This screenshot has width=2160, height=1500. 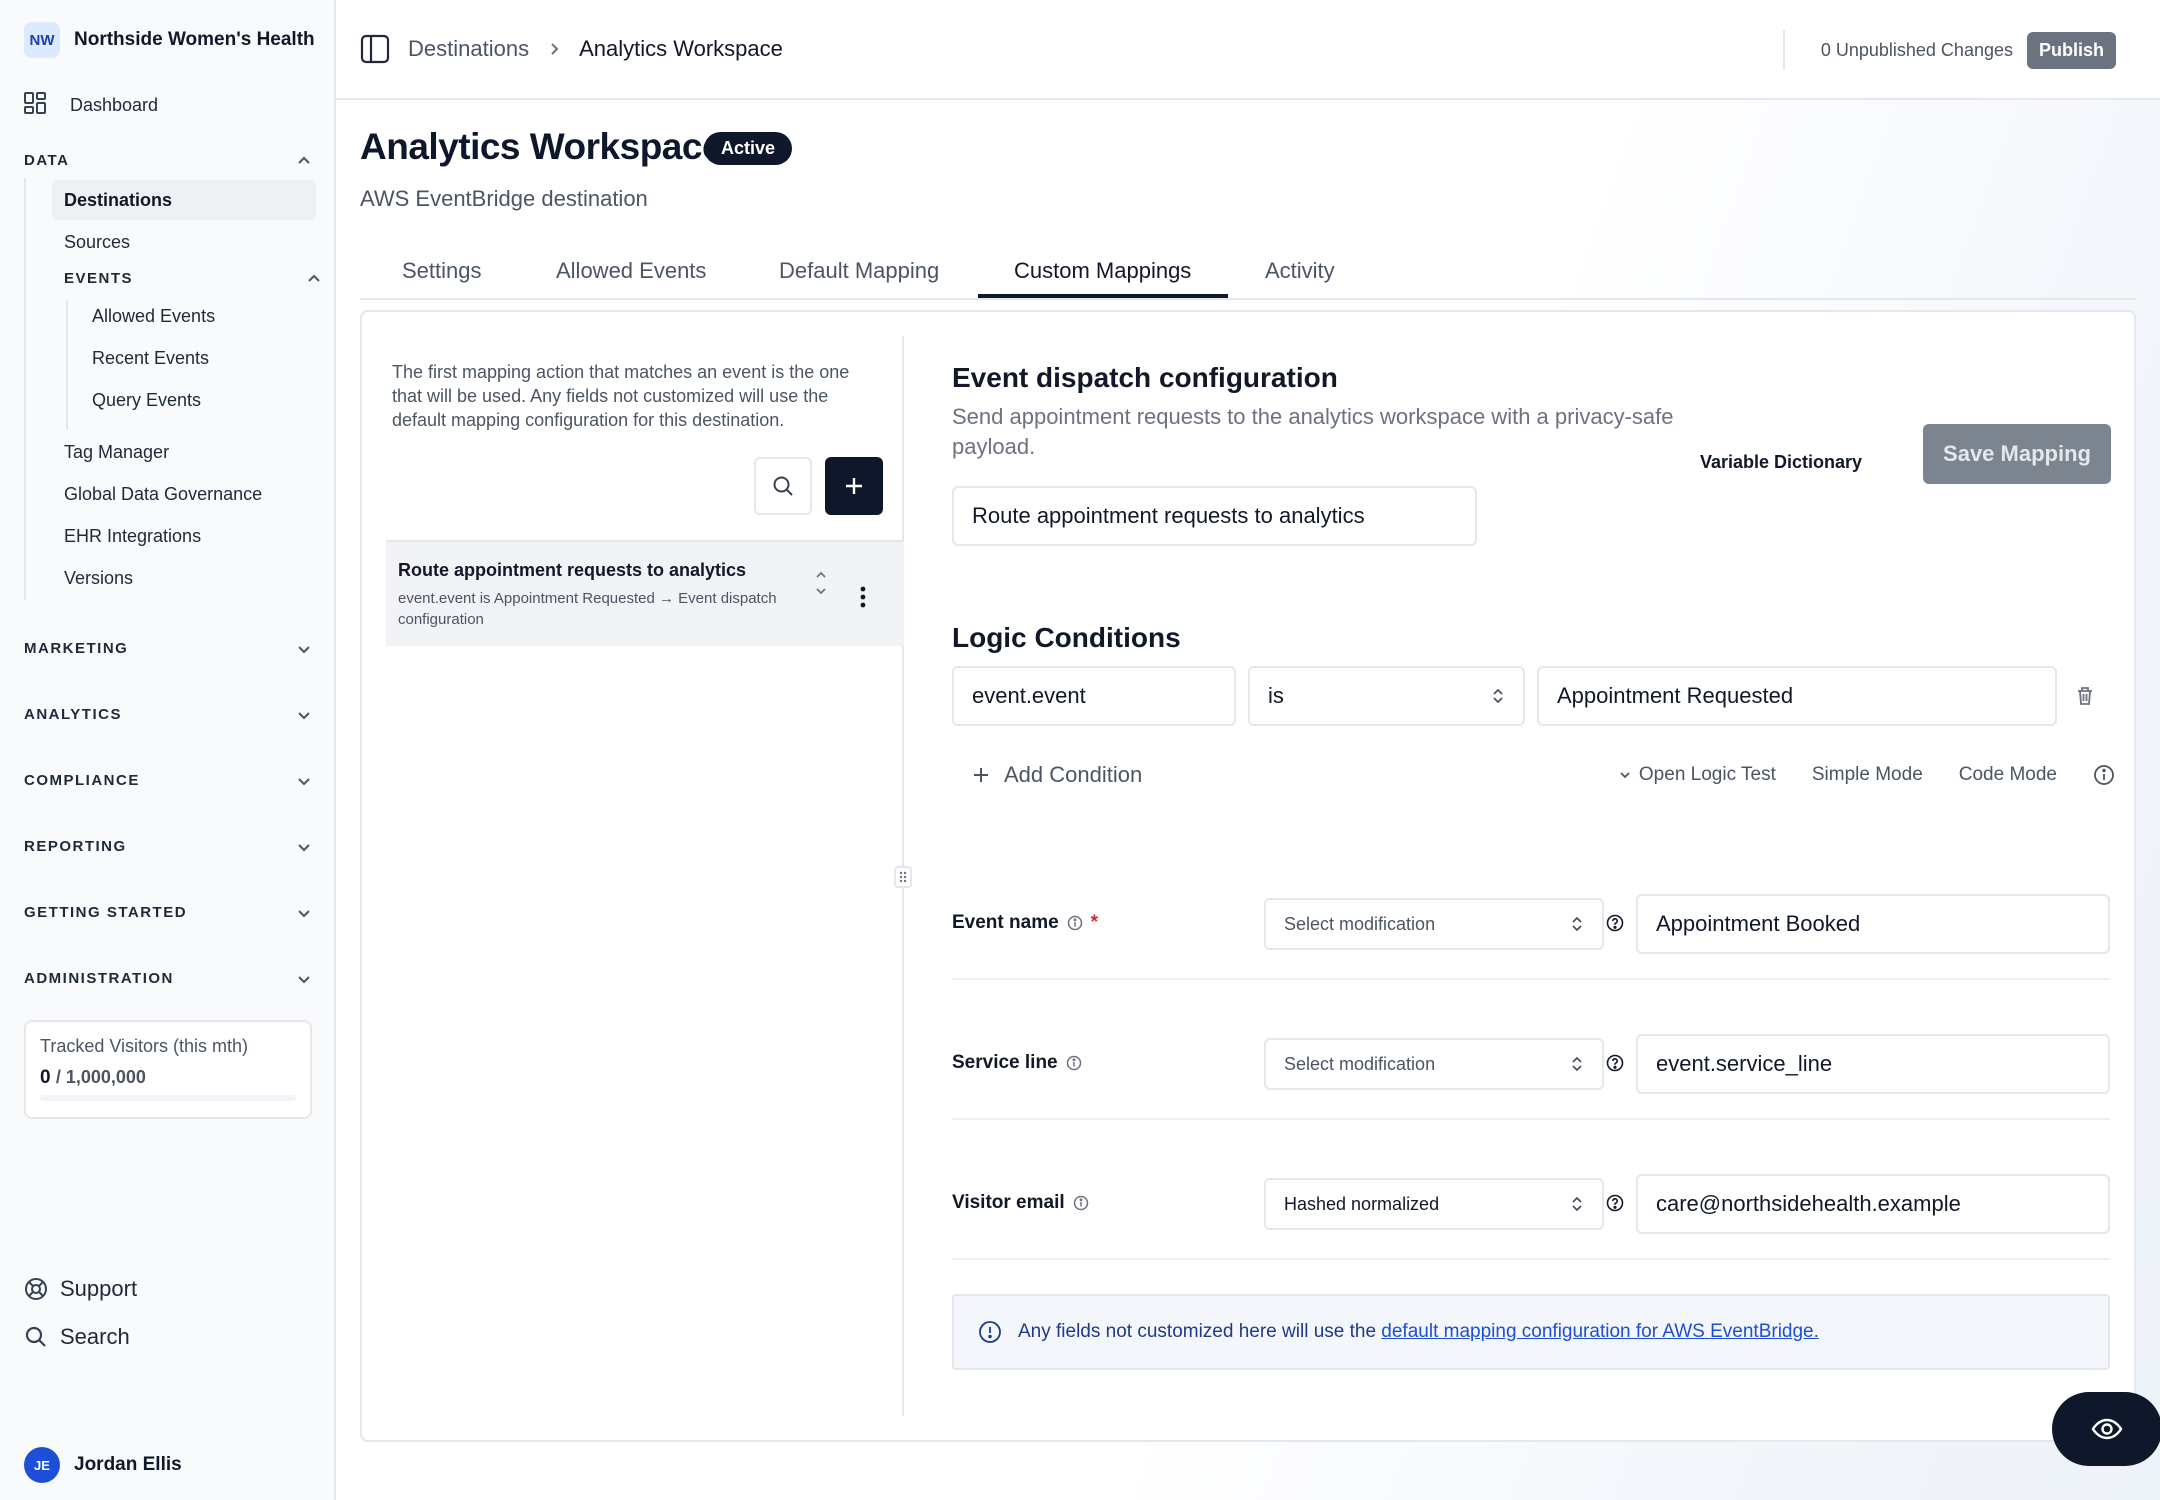 What do you see at coordinates (854, 486) in the screenshot?
I see `add-mapping-button` at bounding box center [854, 486].